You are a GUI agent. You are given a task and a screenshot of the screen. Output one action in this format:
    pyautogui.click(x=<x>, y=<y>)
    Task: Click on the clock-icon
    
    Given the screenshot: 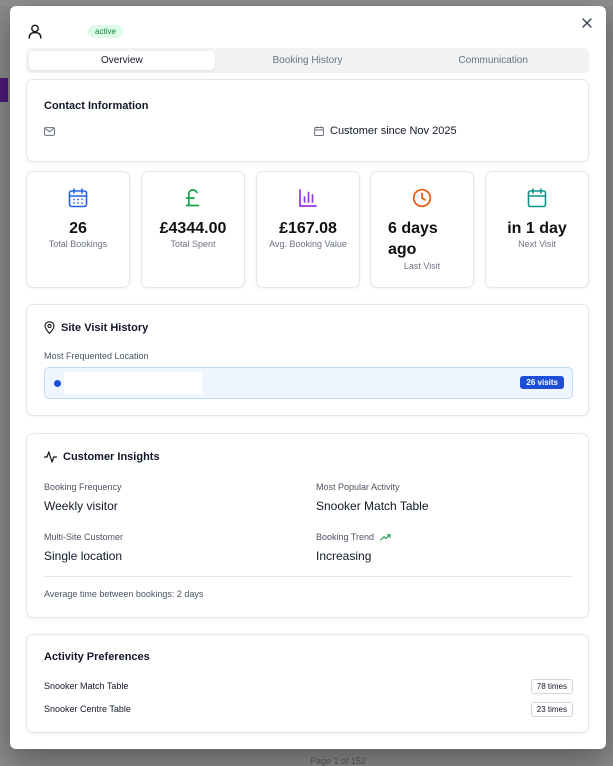 What is the action you would take?
    pyautogui.click(x=422, y=198)
    